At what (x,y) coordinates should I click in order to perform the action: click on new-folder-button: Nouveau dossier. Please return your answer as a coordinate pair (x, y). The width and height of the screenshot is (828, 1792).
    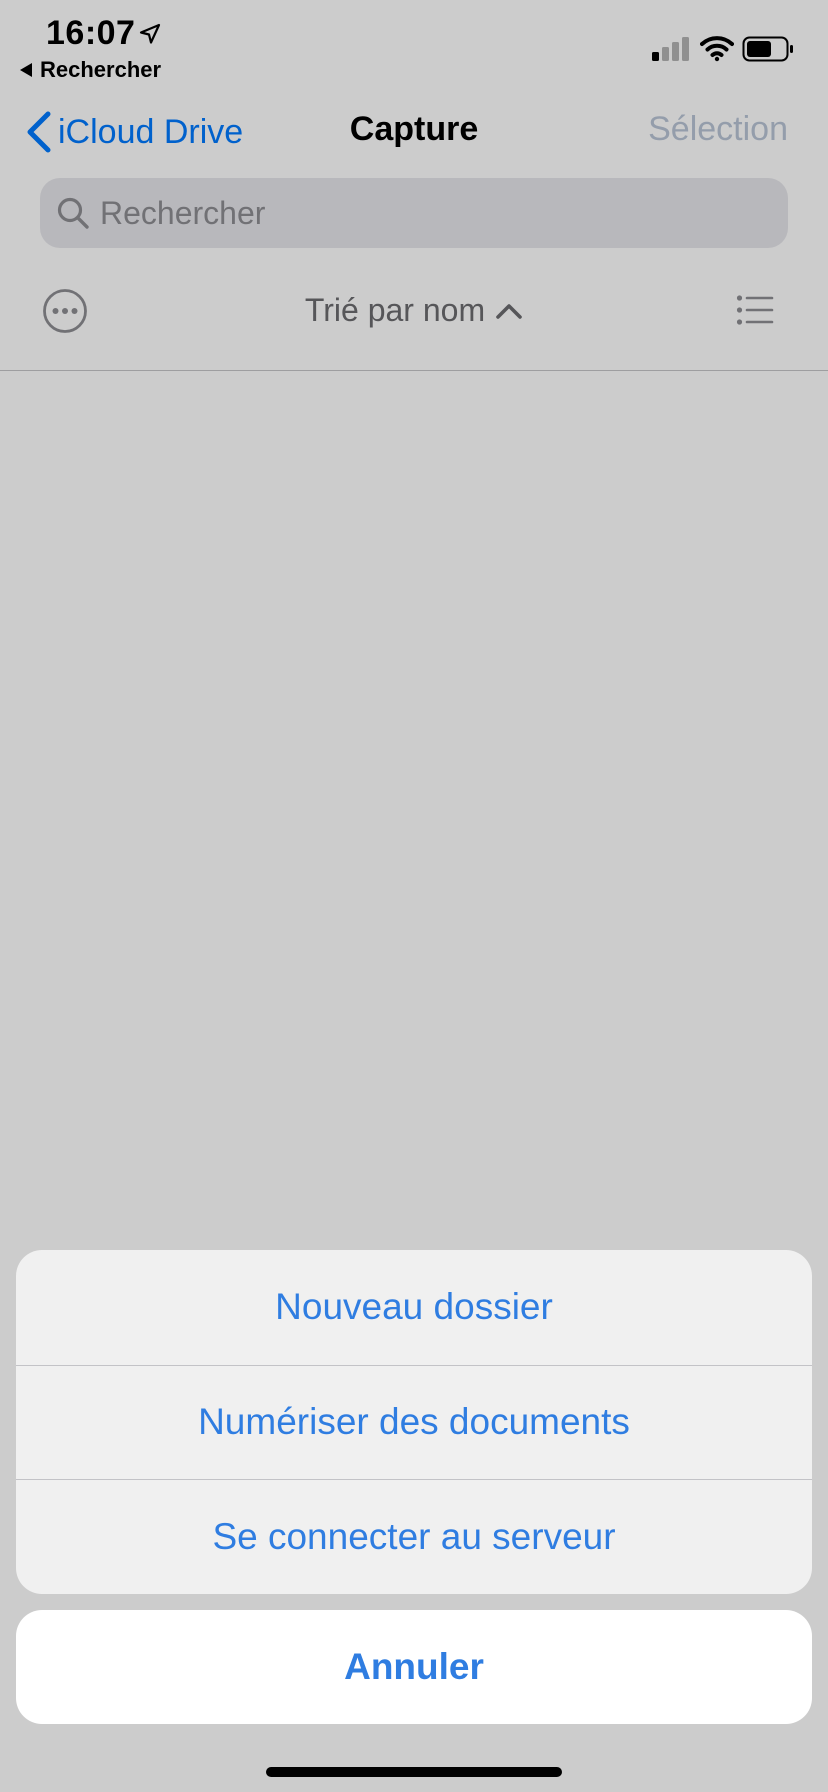
    Looking at the image, I should click on (414, 1307).